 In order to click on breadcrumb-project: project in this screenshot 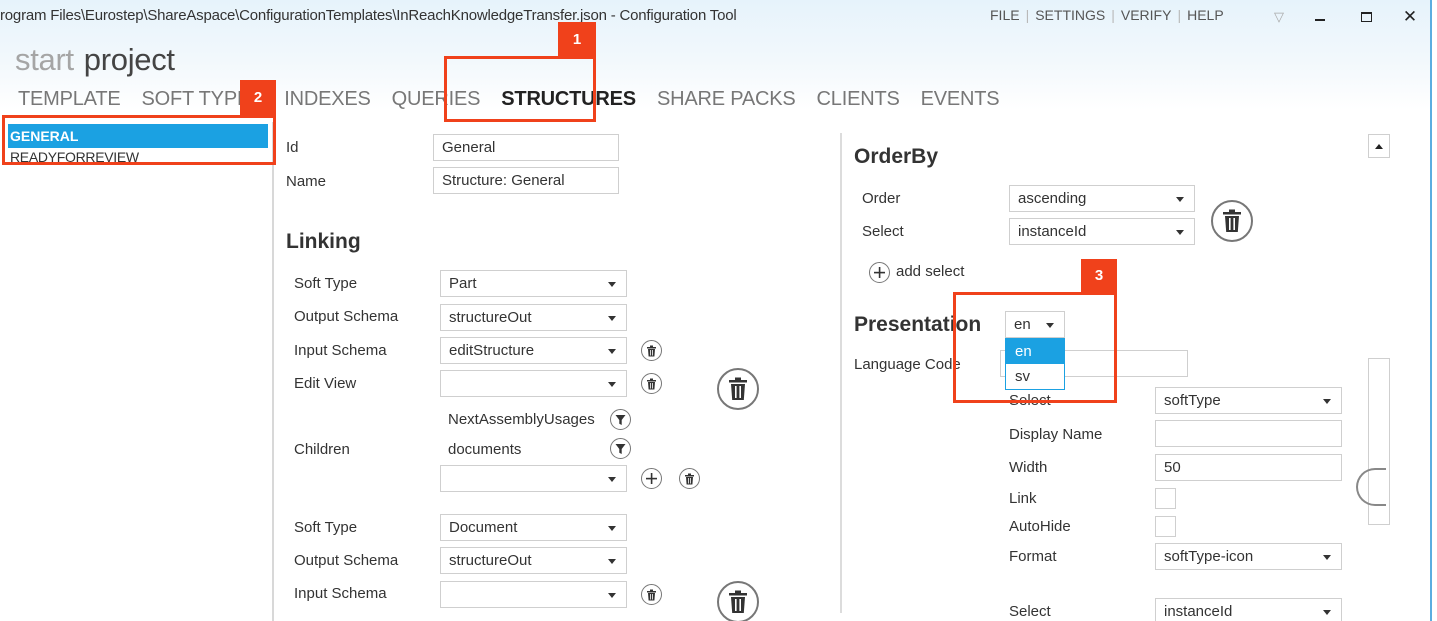, I will do `click(129, 59)`.